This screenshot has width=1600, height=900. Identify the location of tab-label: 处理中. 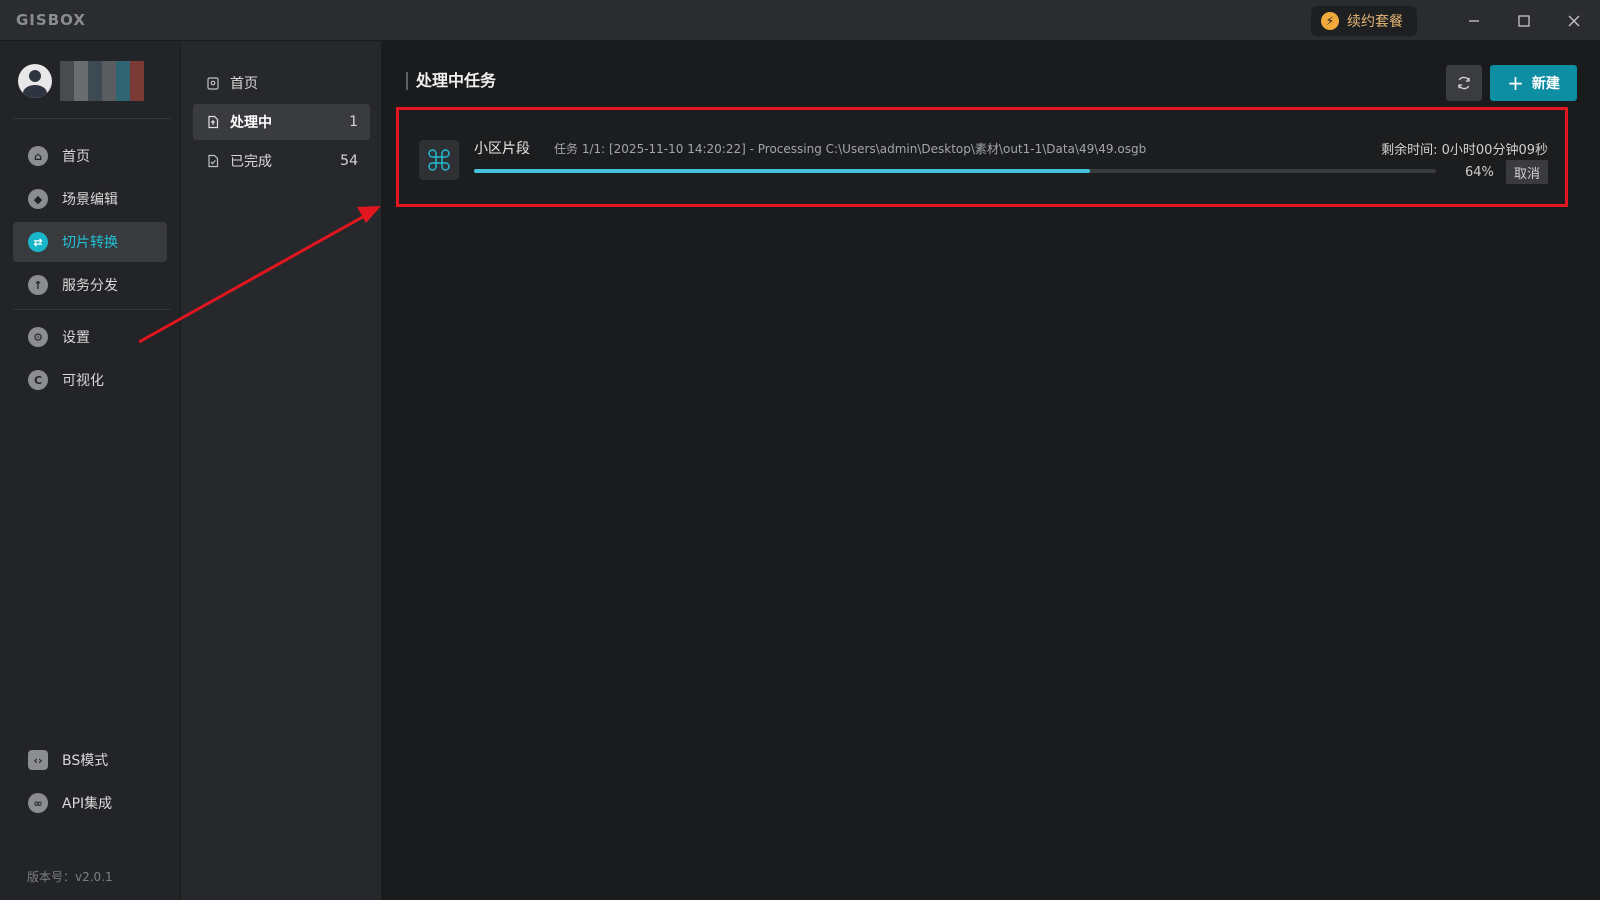
(251, 123).